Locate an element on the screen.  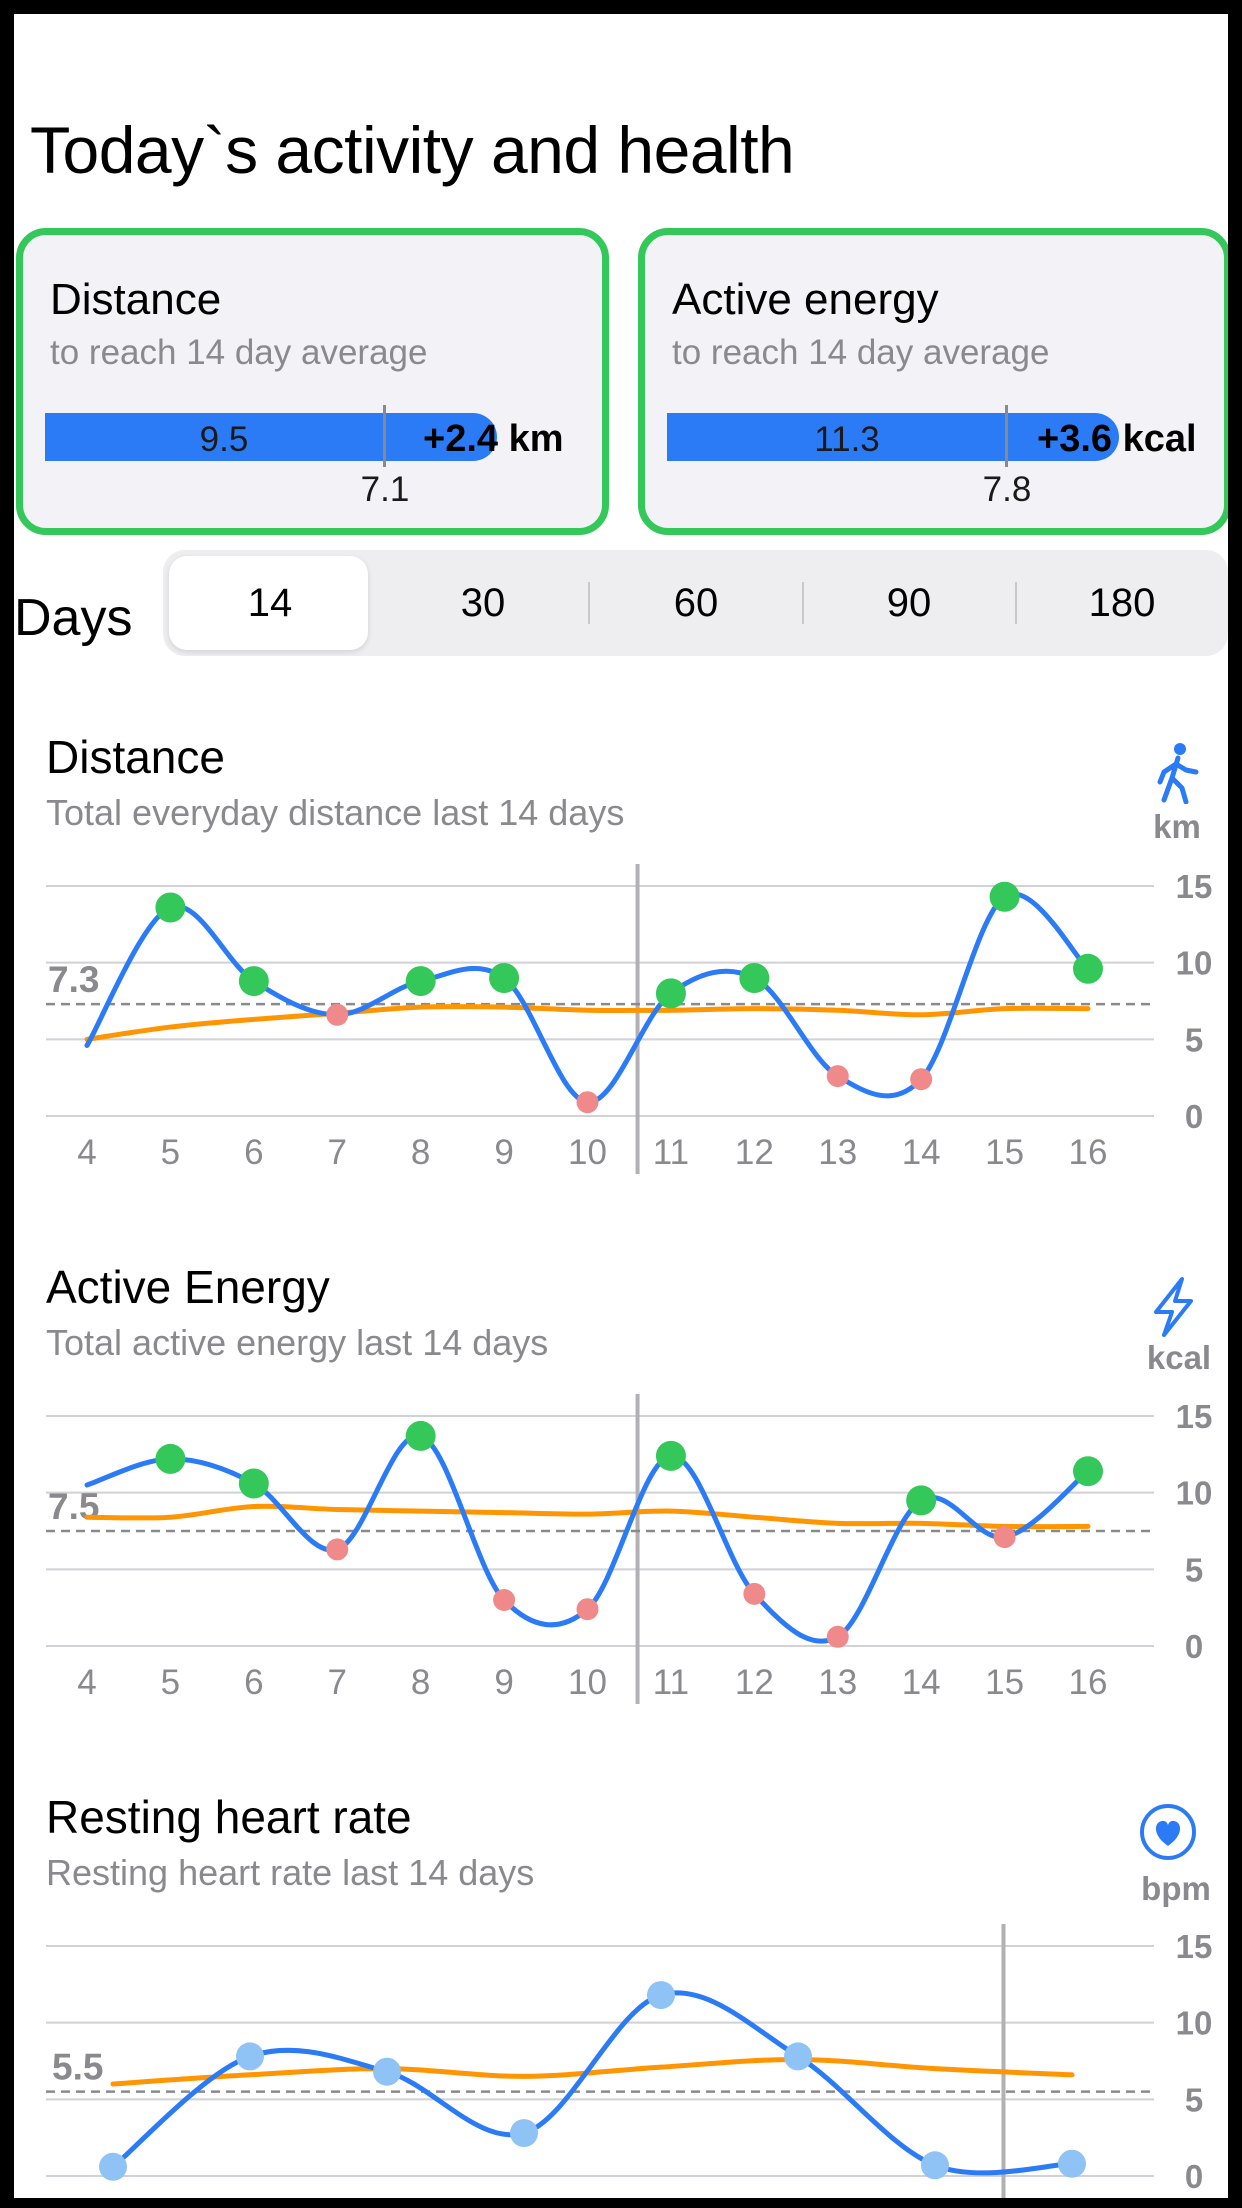
days-label: Days is located at coordinates (73, 618).